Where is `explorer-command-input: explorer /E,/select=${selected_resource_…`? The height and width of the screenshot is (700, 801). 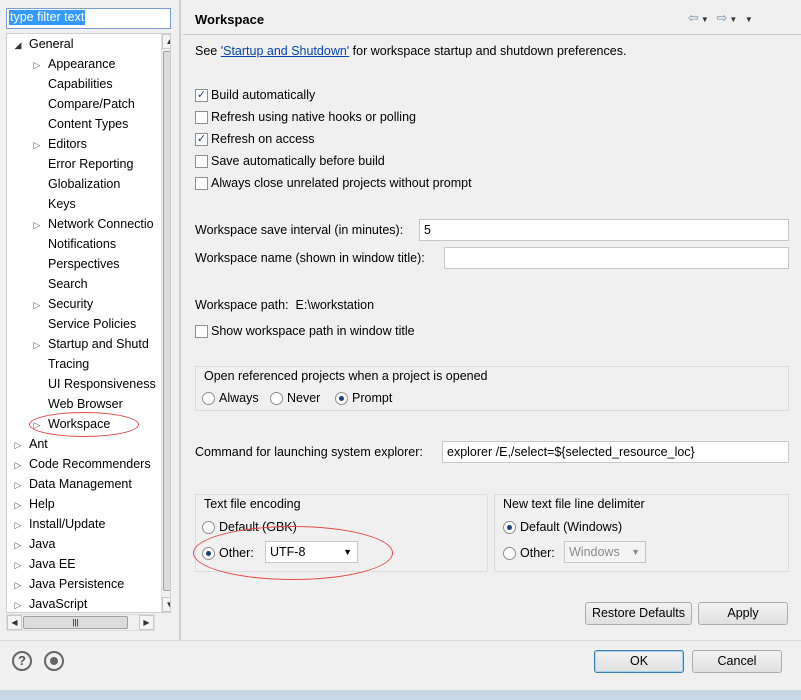 explorer-command-input: explorer /E,/select=${selected_resource_… is located at coordinates (615, 452).